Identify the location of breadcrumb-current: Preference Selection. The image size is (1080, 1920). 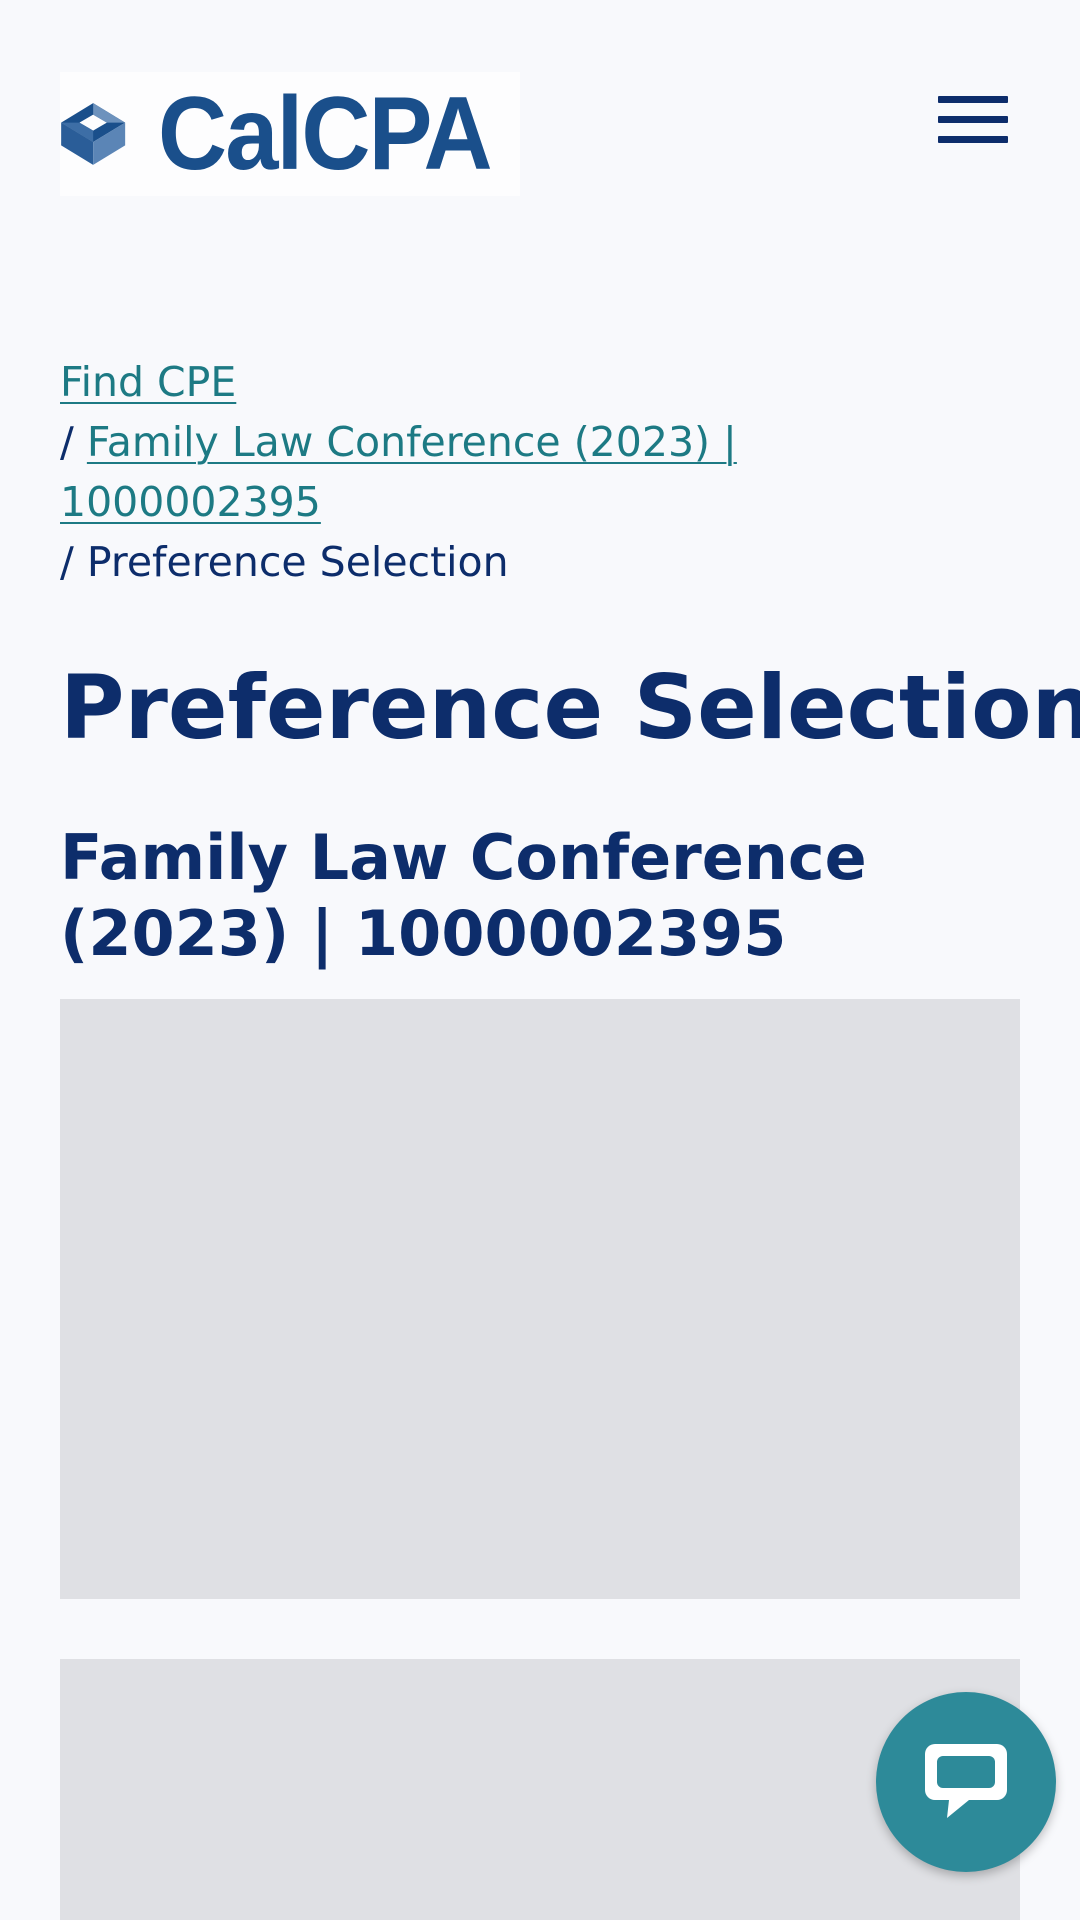
(297, 562).